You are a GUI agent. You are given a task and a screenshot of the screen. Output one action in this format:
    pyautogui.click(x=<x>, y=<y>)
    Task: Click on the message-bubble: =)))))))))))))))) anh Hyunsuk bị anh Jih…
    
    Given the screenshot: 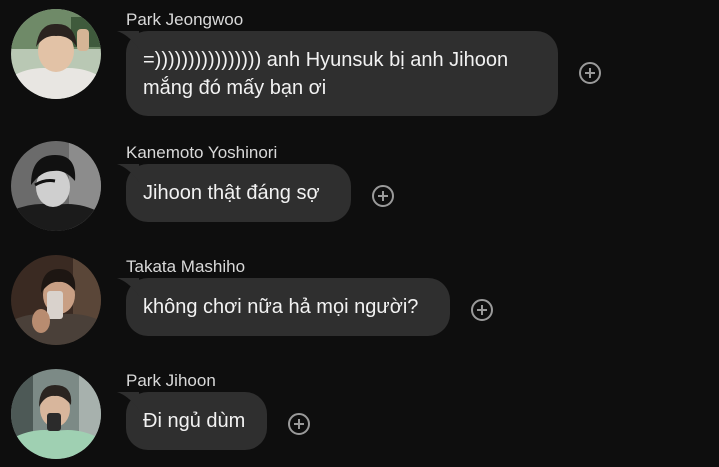 What is the action you would take?
    pyautogui.click(x=337, y=73)
    